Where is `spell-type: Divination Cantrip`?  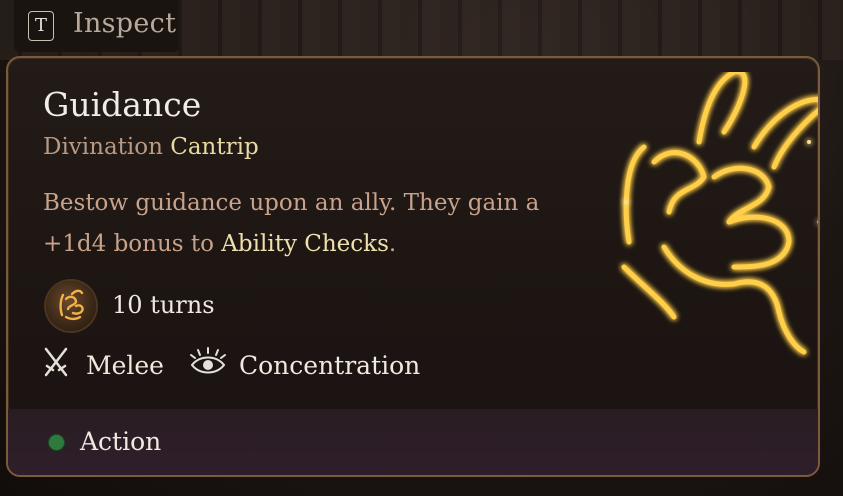 spell-type: Divination Cantrip is located at coordinates (151, 147).